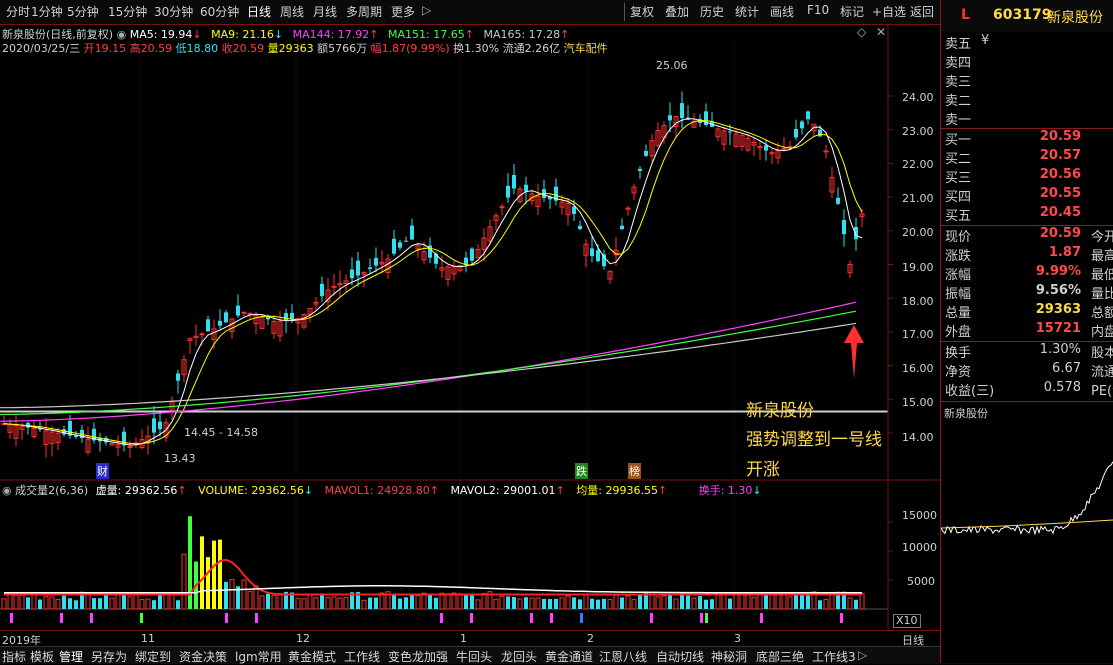  I want to click on toolbar-period-tab: 1分钟, so click(47, 11).